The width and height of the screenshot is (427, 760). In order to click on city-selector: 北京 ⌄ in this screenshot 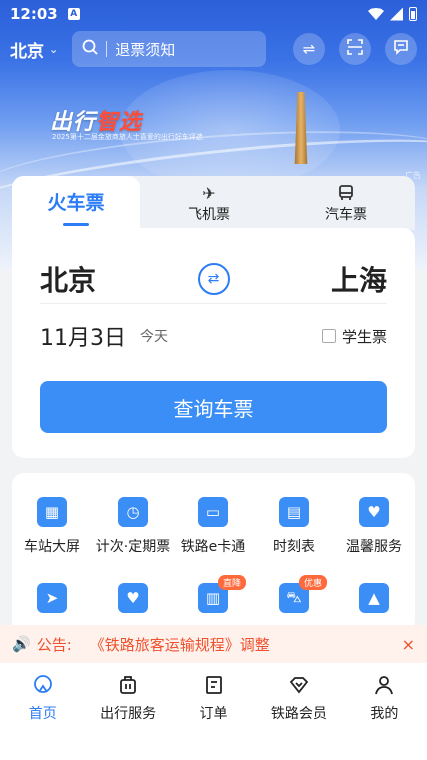, I will do `click(34, 49)`.